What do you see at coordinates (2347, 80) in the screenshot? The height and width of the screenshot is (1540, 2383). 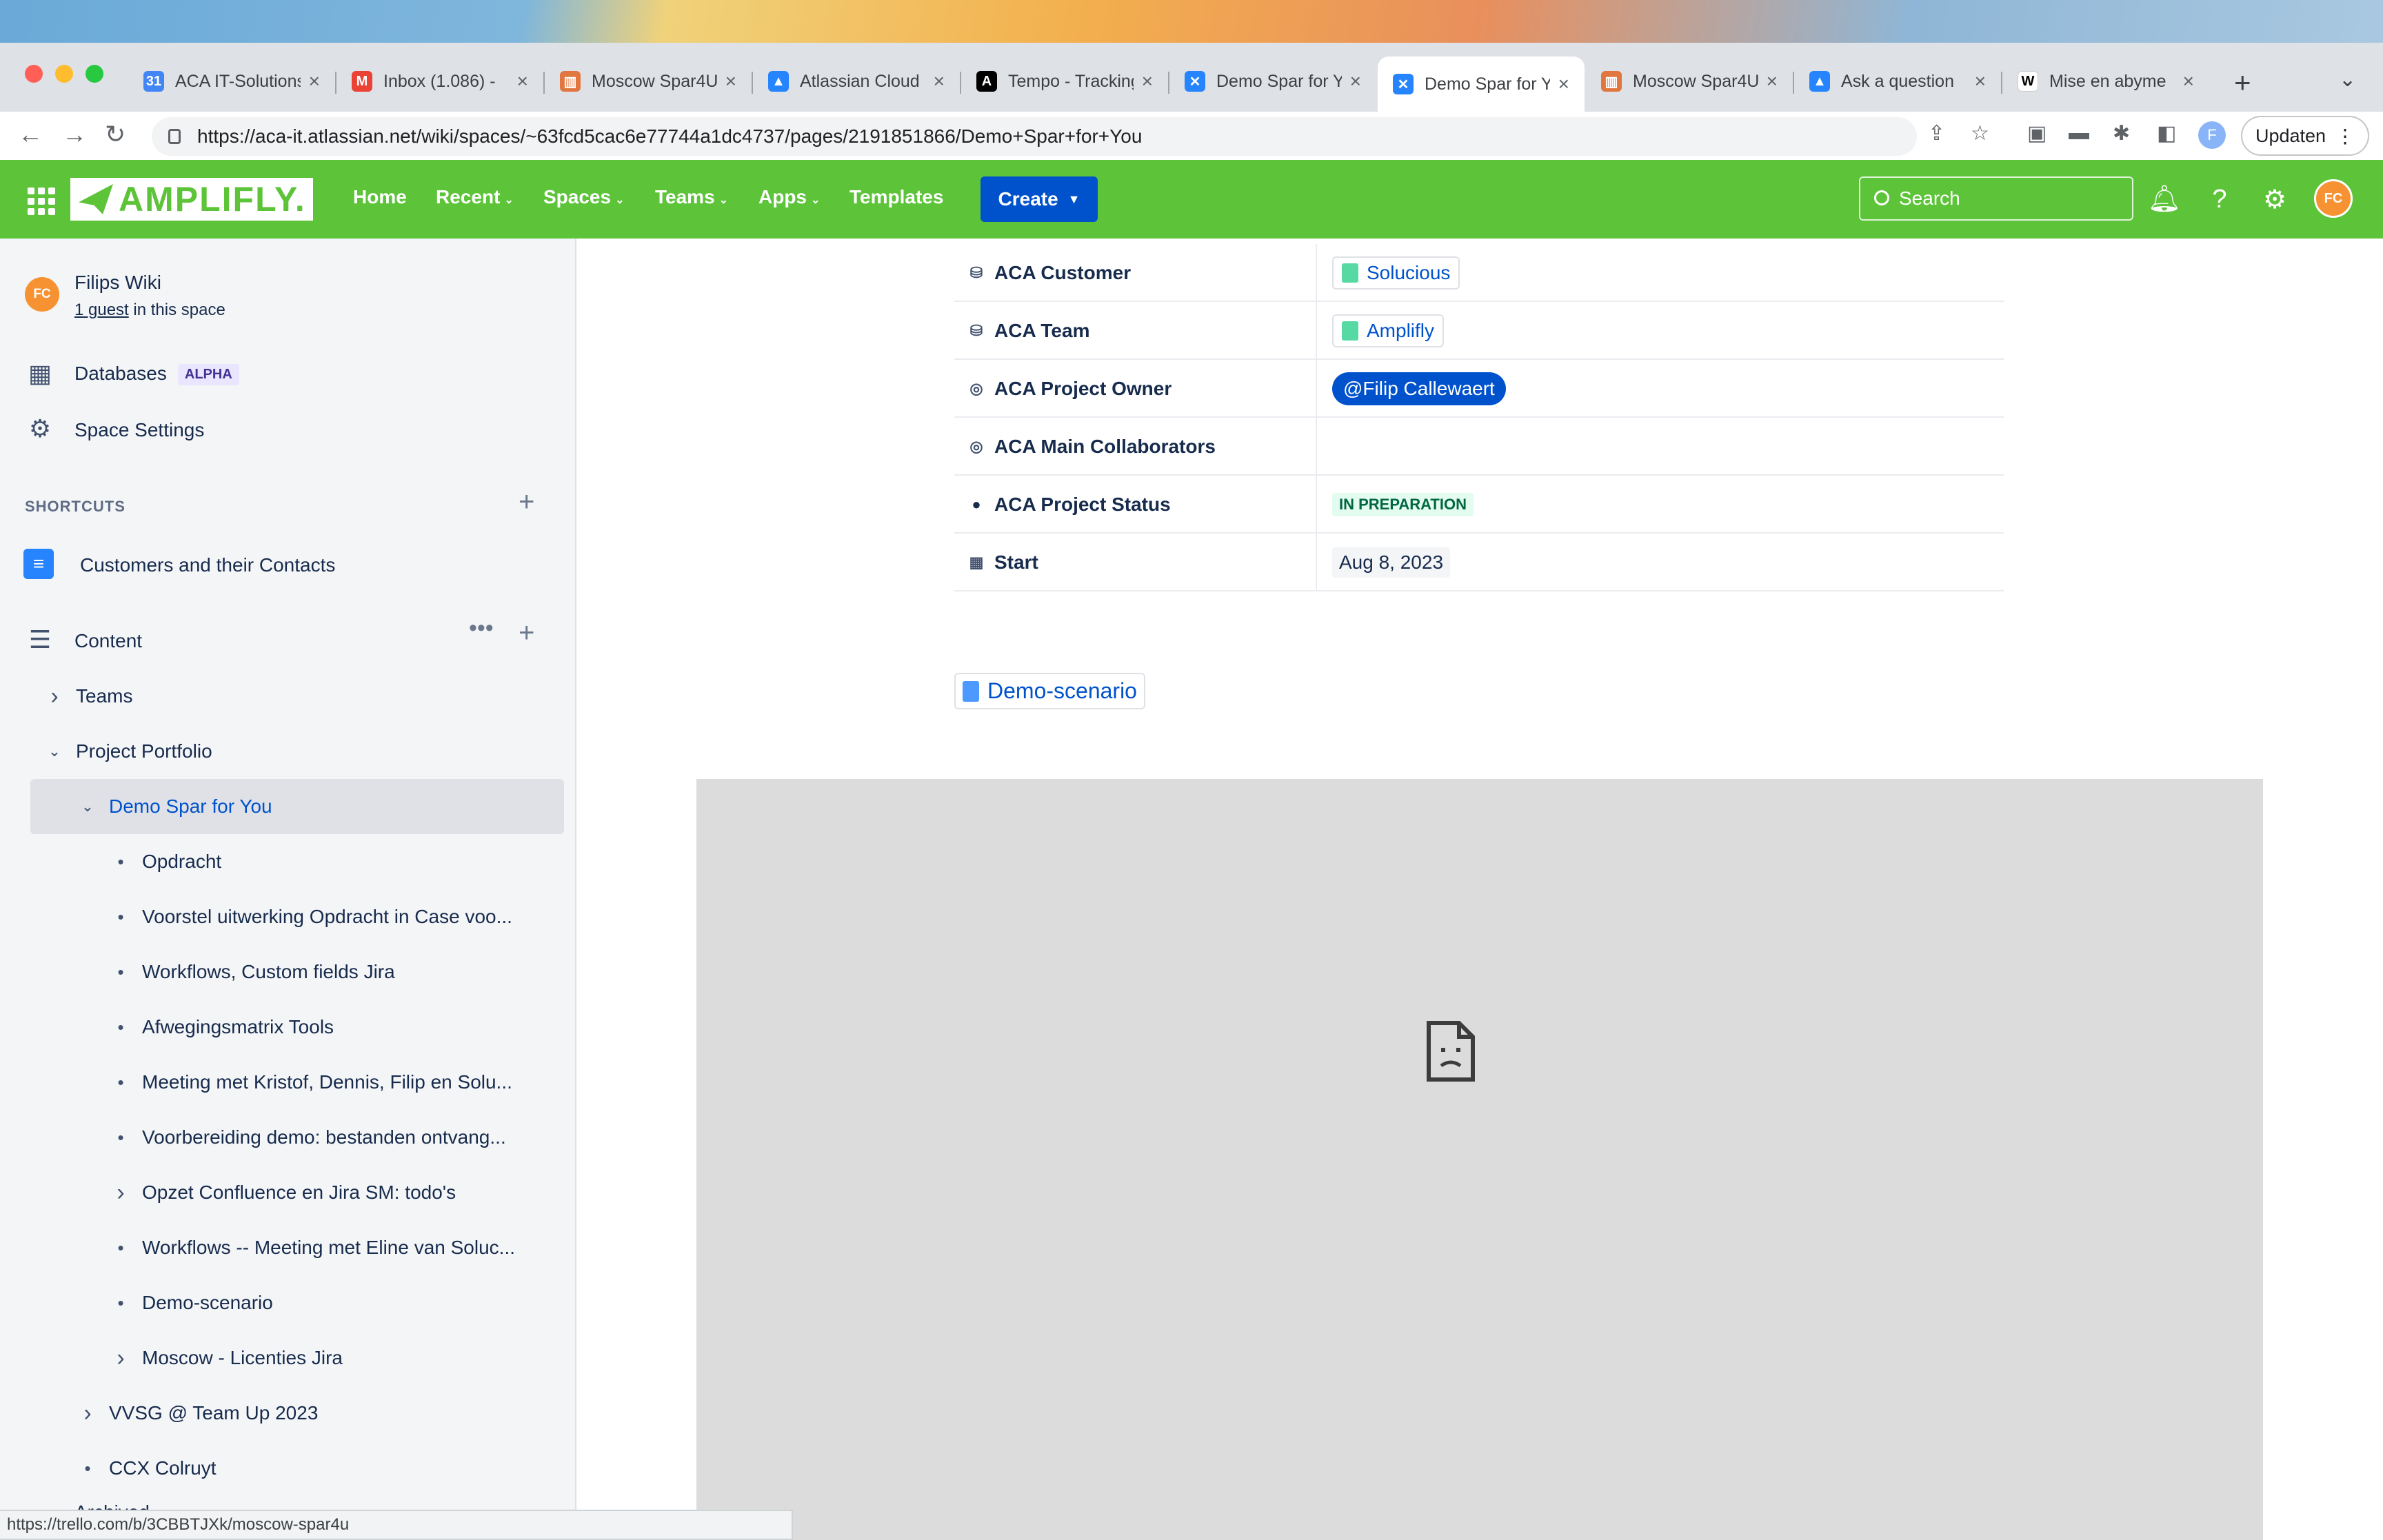 I see `tab-search-chevron-icon: ⌄` at bounding box center [2347, 80].